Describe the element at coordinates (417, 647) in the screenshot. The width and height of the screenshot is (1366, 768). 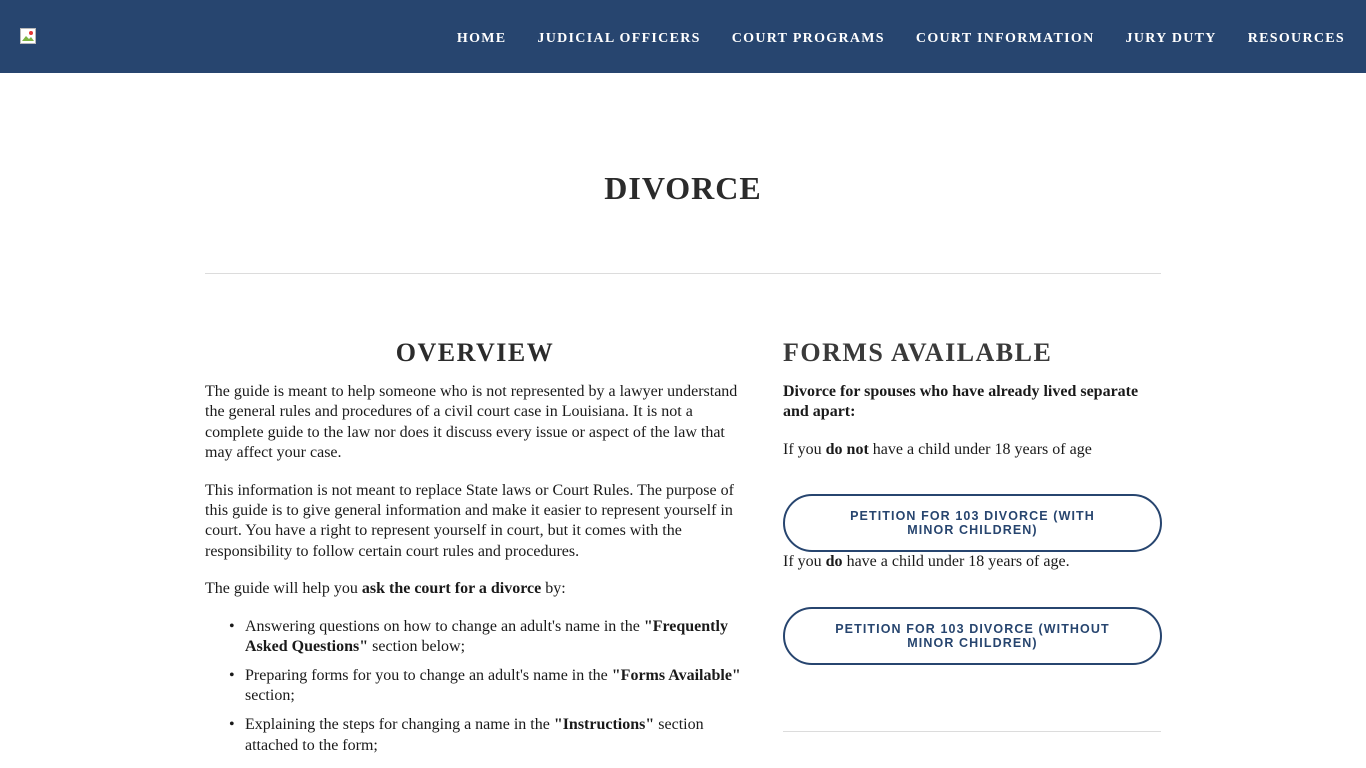
I see `list-item-text-end: section below;` at that location.